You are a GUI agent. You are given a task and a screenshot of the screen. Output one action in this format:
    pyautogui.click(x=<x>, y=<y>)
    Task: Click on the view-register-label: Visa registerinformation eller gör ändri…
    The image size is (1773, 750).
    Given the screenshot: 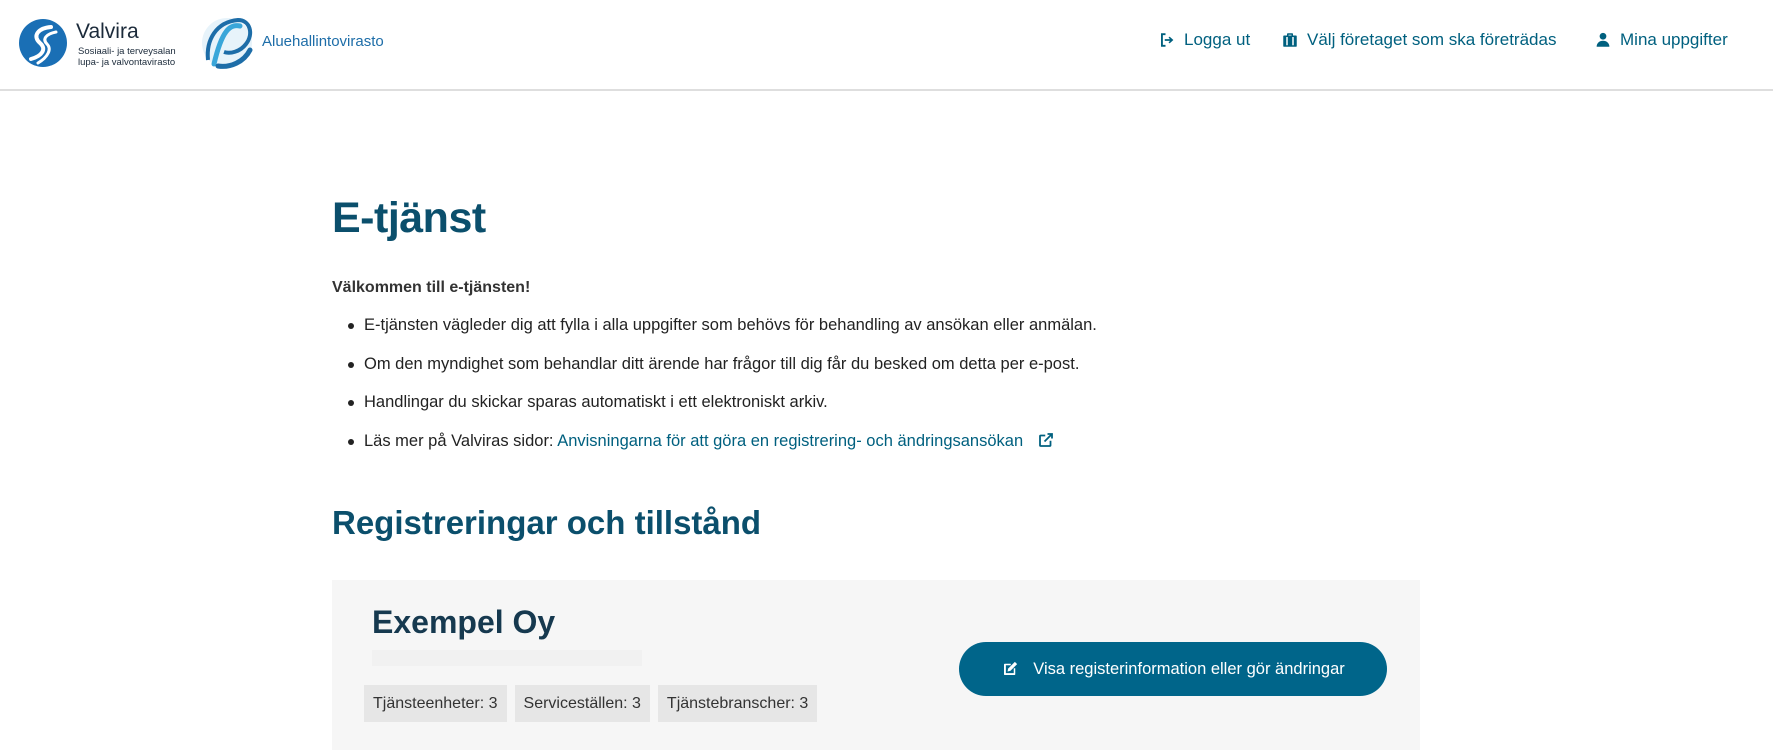 What is the action you would take?
    pyautogui.click(x=1189, y=668)
    